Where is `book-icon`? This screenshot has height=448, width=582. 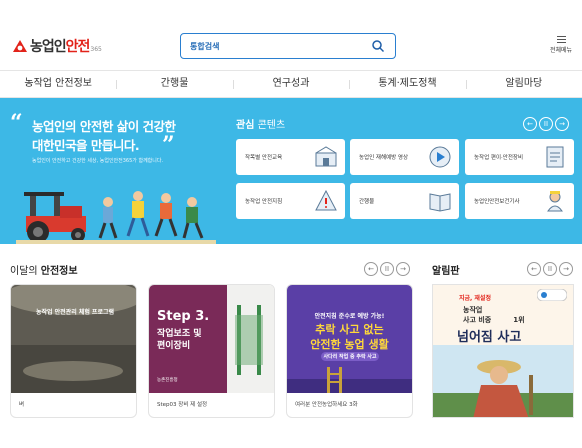
book-icon is located at coordinates (440, 202).